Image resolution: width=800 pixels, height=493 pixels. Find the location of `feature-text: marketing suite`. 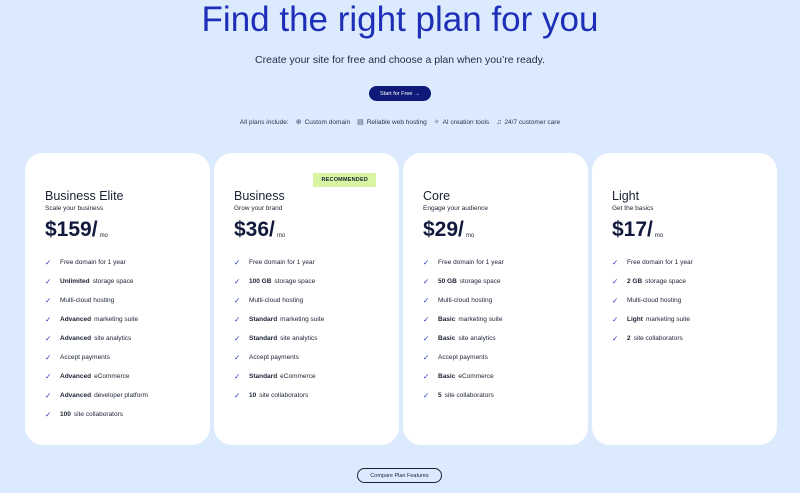

feature-text: marketing suite is located at coordinates (302, 319).